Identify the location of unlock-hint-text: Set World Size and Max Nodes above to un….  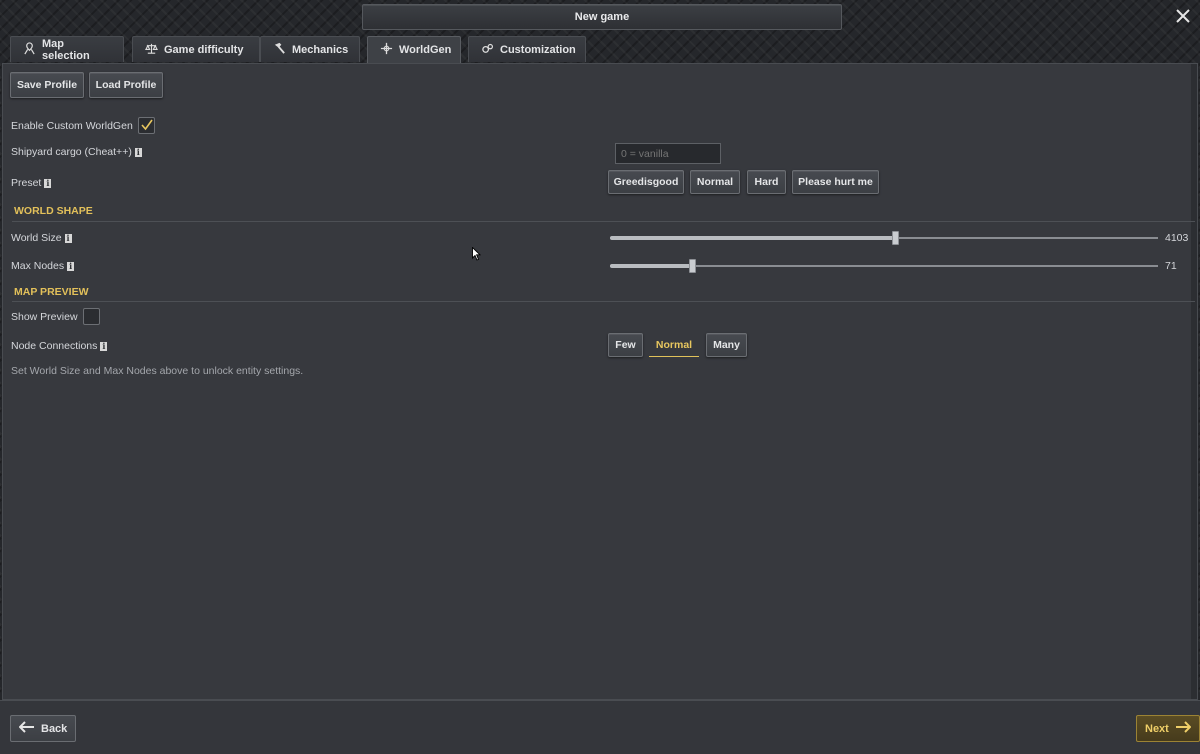
(157, 371).